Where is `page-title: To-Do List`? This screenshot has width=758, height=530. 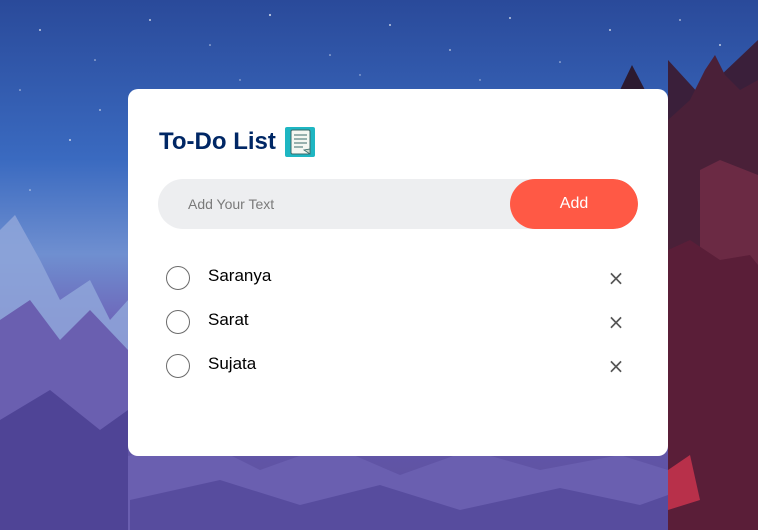
page-title: To-Do List is located at coordinates (217, 141).